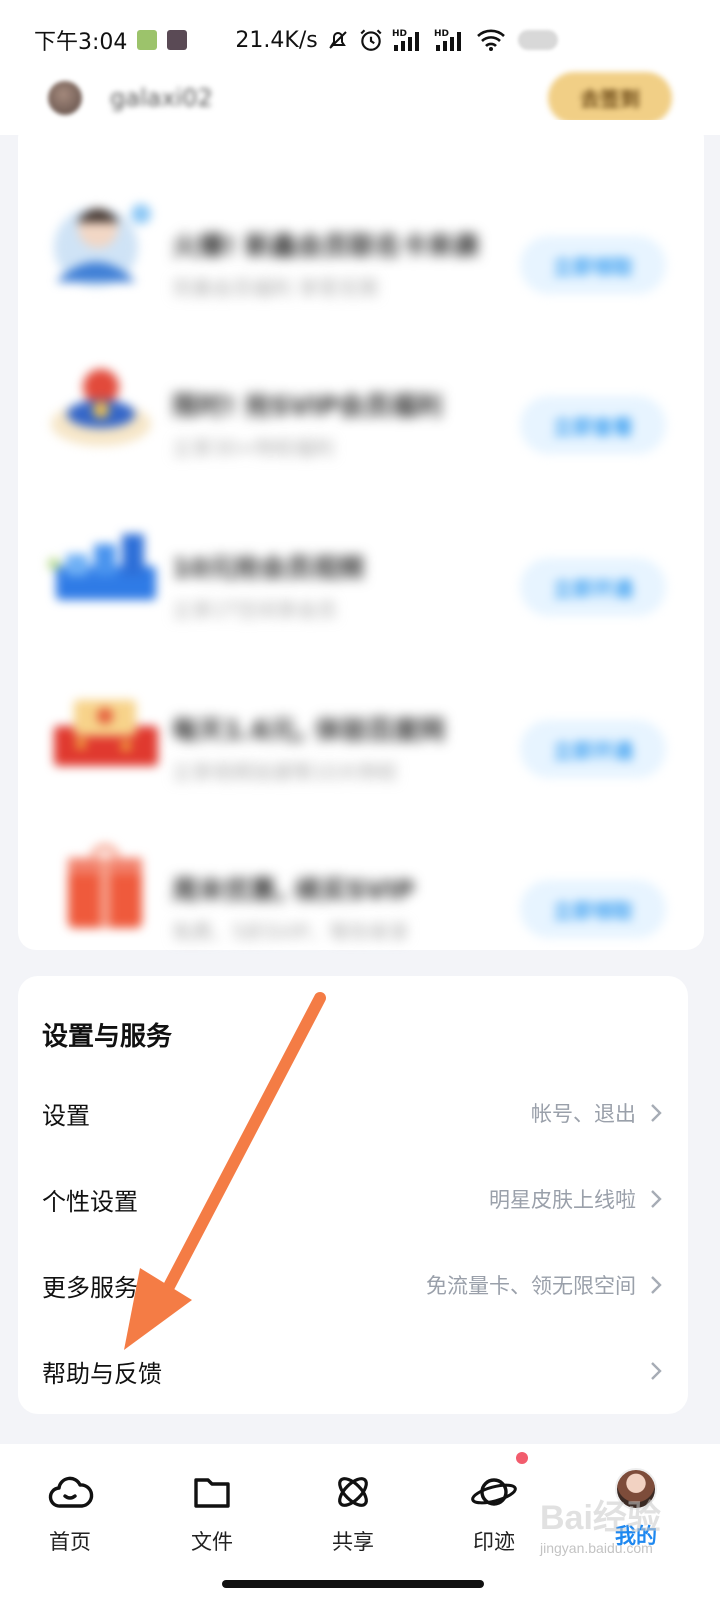 The image size is (720, 1600). I want to click on settings-row-more-services: 更多服务 免流量卡、领无限空间, so click(353, 1285).